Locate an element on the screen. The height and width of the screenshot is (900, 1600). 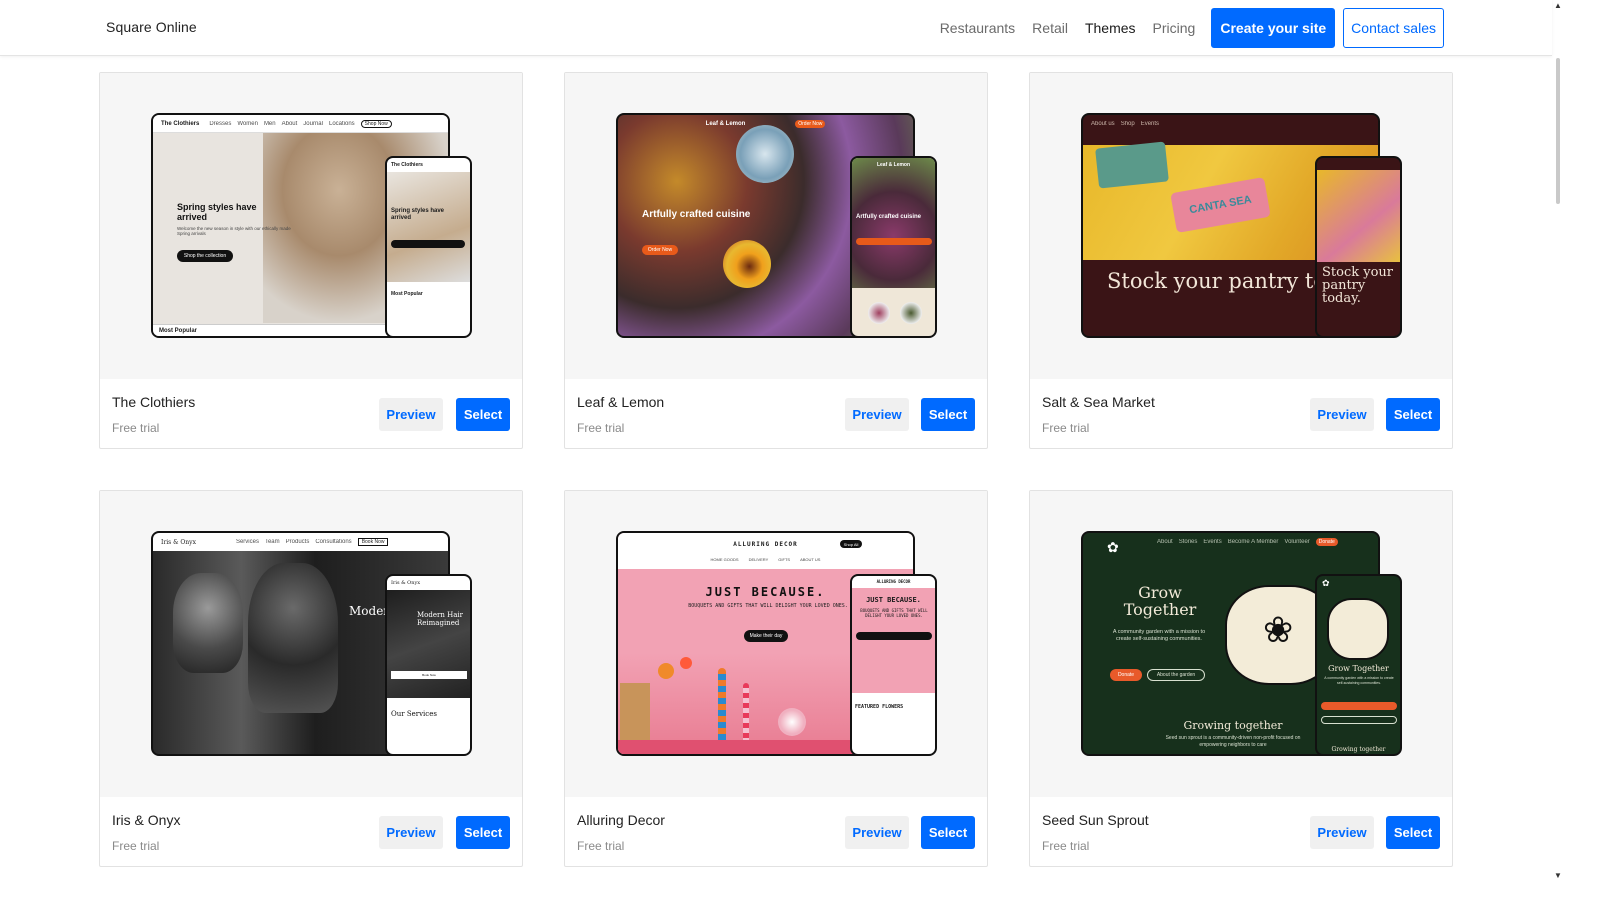
mock-nav-item: Locations is located at coordinates (341, 123).